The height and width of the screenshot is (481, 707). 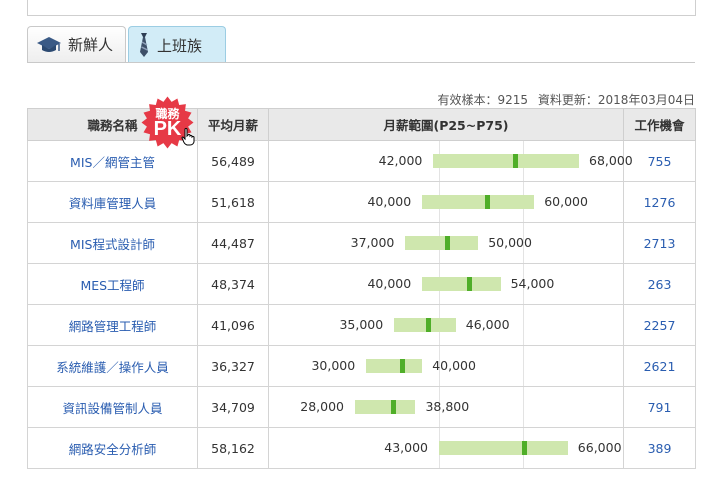 What do you see at coordinates (112, 285) in the screenshot?
I see `job-title-link: MES工程師` at bounding box center [112, 285].